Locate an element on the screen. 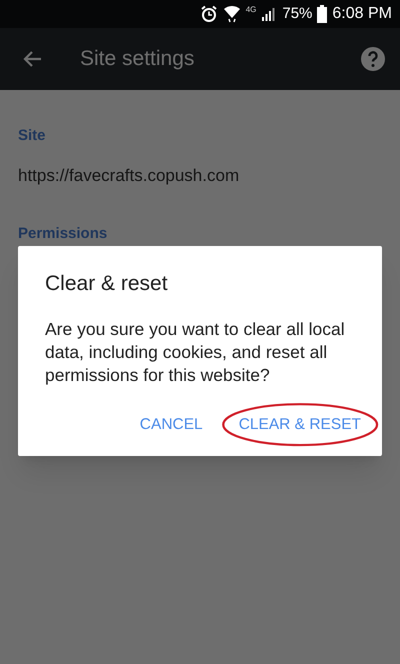  dialog-button: CLEAR & RESET is located at coordinates (299, 424).